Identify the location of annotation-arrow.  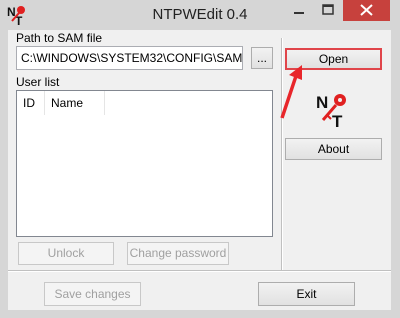
(291, 92).